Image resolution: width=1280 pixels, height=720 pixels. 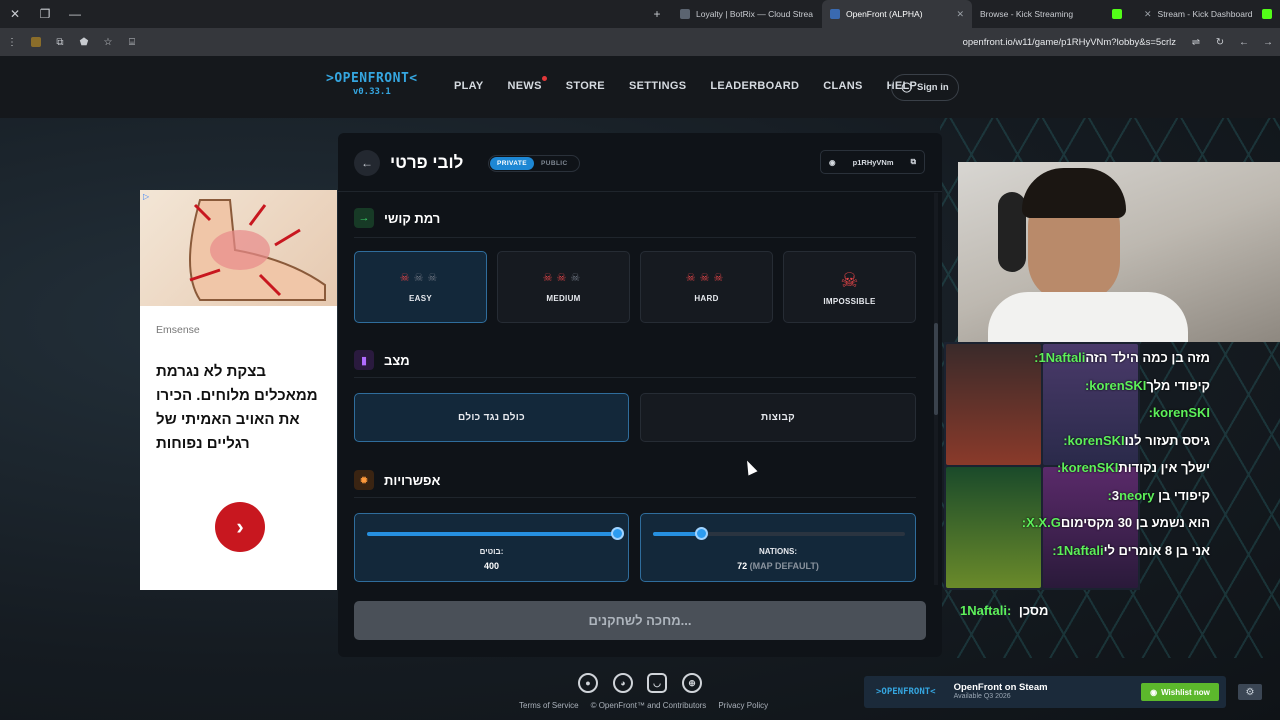 What do you see at coordinates (563, 287) in the screenshot?
I see `difficulty-medium: ☠☠☠ MEDIUM` at bounding box center [563, 287].